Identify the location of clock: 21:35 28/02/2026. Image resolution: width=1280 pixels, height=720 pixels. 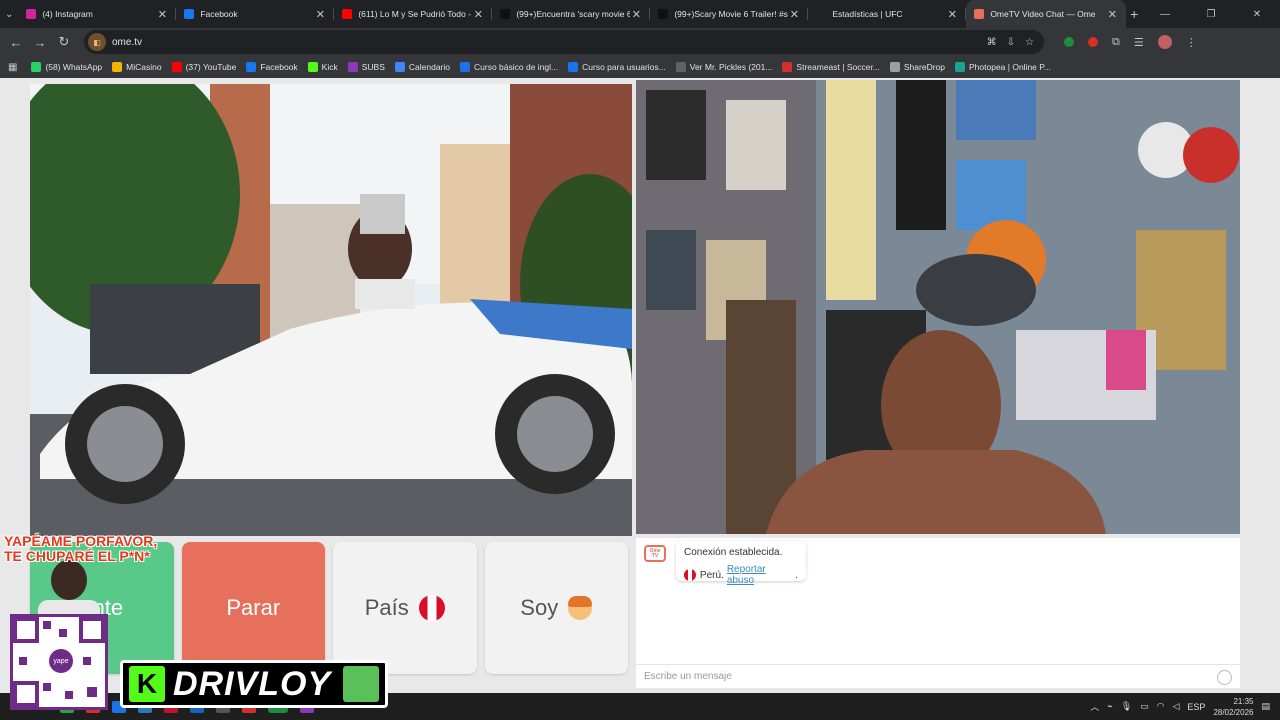
(1233, 707).